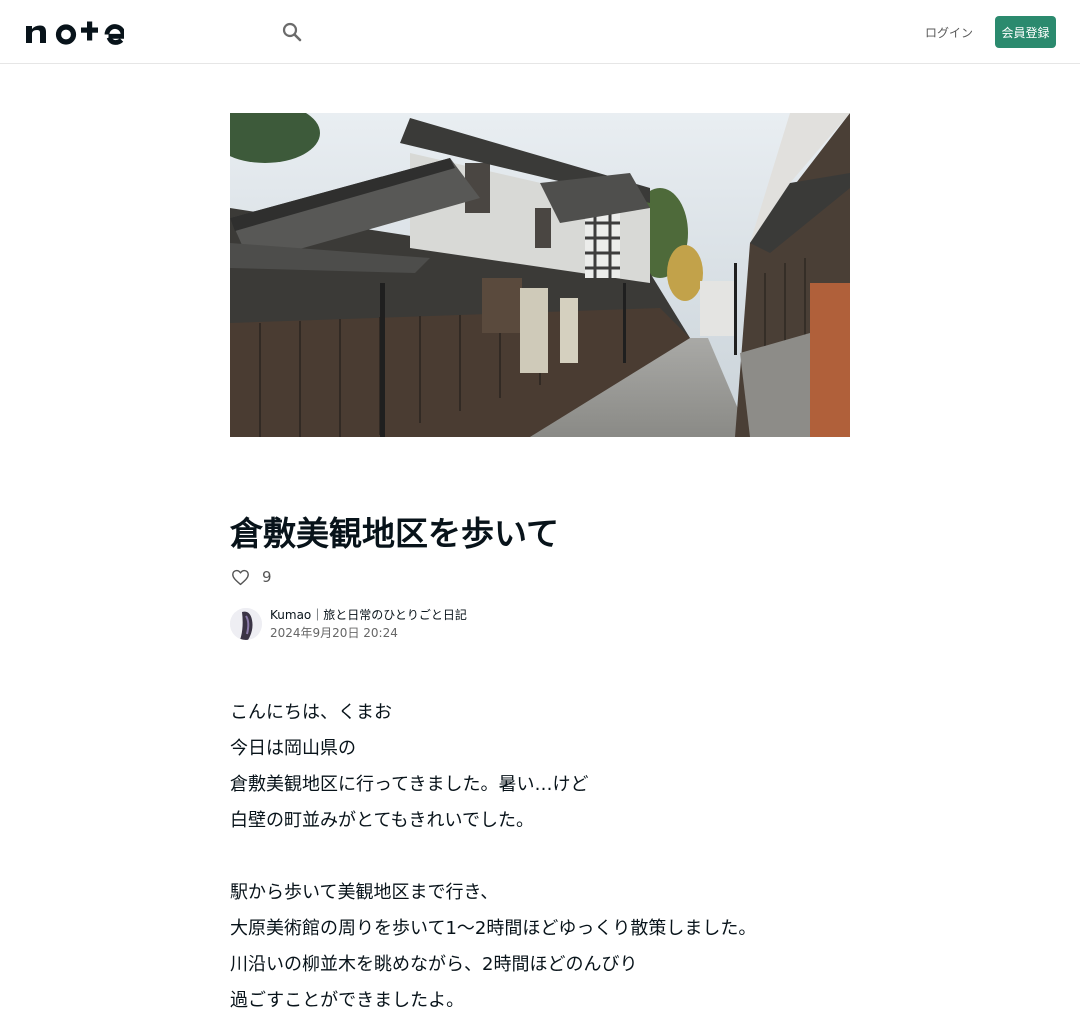 The height and width of the screenshot is (1024, 1080). What do you see at coordinates (368, 615) in the screenshot?
I see `author-name: Kumao｜旅と日常のひとりごと日記` at bounding box center [368, 615].